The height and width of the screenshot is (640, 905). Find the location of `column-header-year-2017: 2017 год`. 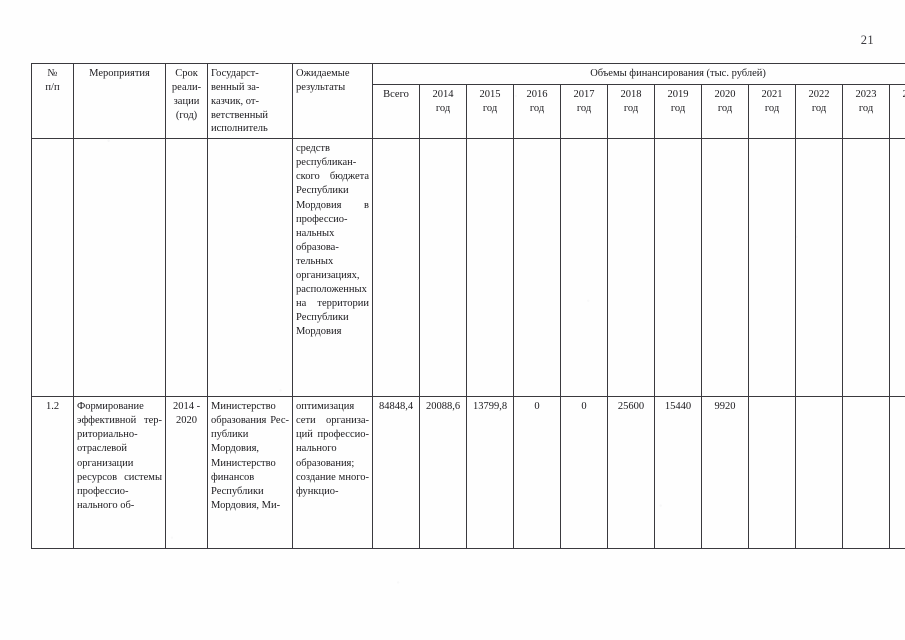

column-header-year-2017: 2017 год is located at coordinates (584, 111).